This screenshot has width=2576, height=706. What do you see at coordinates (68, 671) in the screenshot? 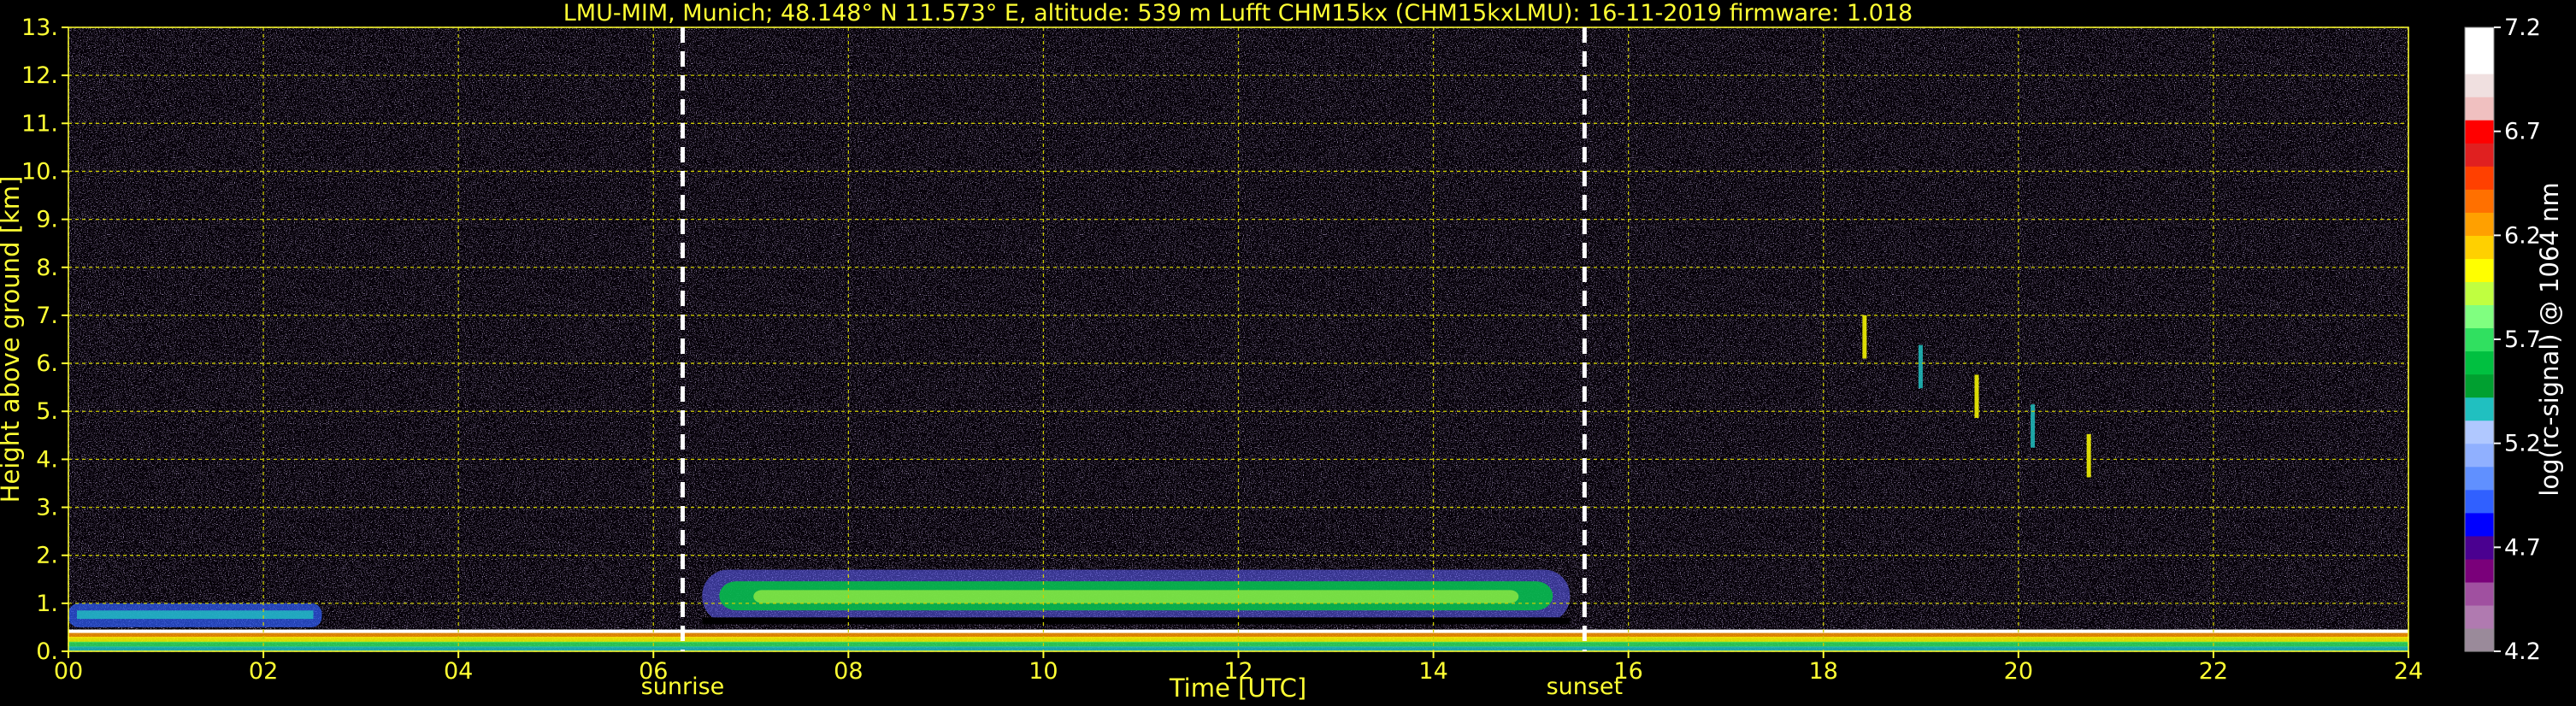
I see `x-tick-label: 00` at bounding box center [68, 671].